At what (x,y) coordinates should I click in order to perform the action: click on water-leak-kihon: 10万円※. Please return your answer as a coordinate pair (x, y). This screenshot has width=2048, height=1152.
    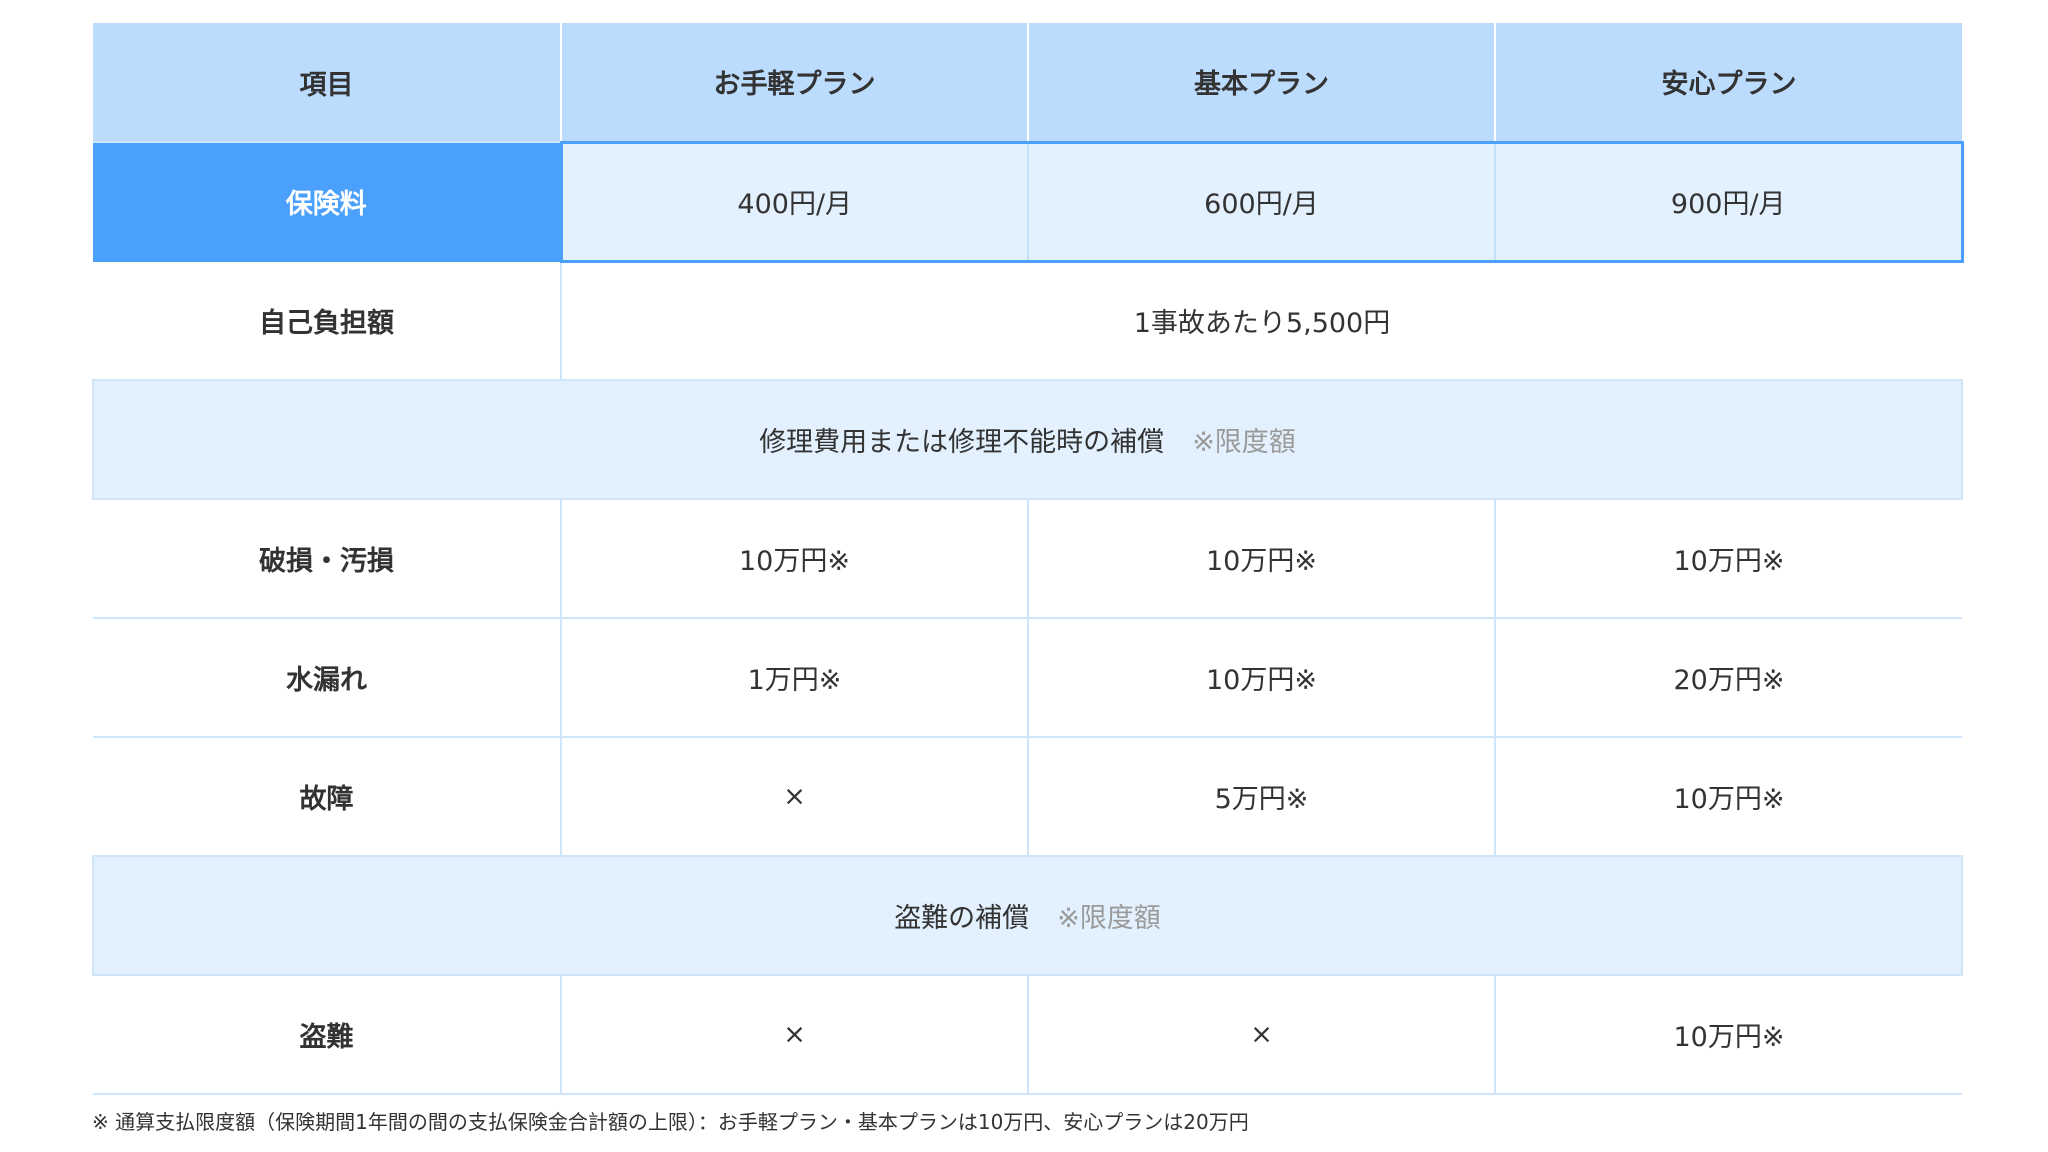
    Looking at the image, I should click on (1261, 678).